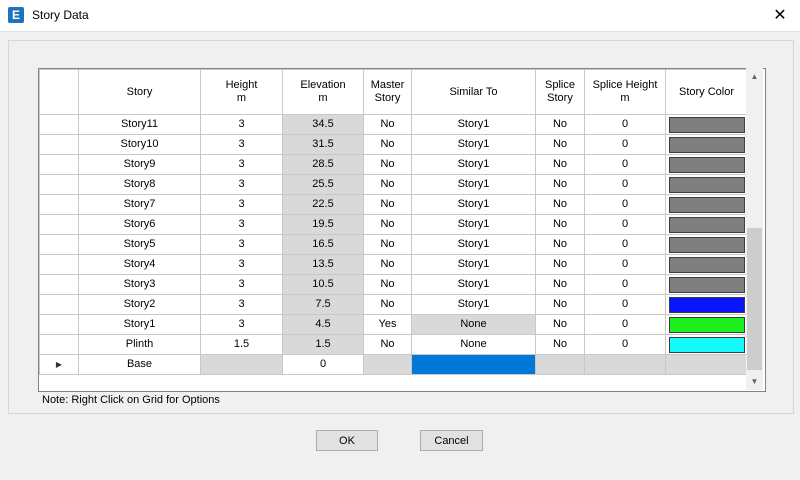 The height and width of the screenshot is (480, 800). I want to click on cell-elevation: 4.5, so click(323, 324).